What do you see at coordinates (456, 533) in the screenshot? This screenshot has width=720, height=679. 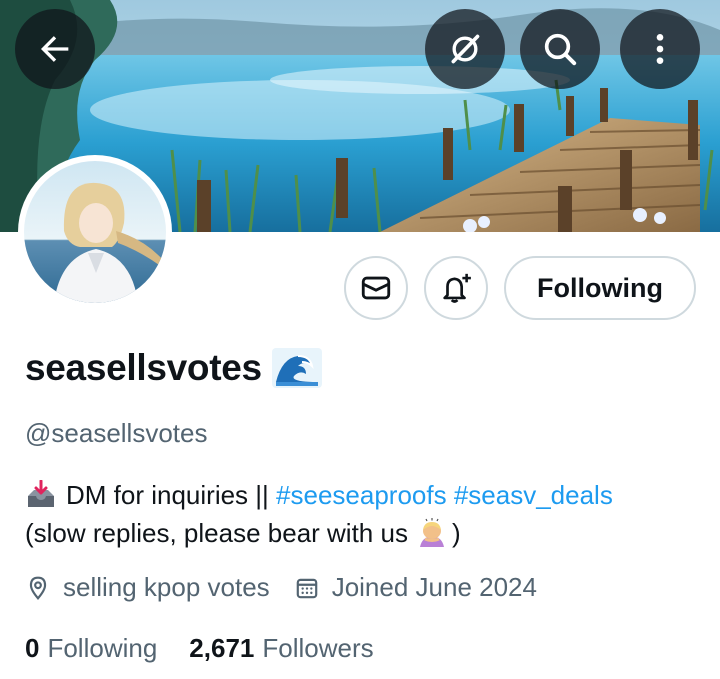 I see `bio-text: )` at bounding box center [456, 533].